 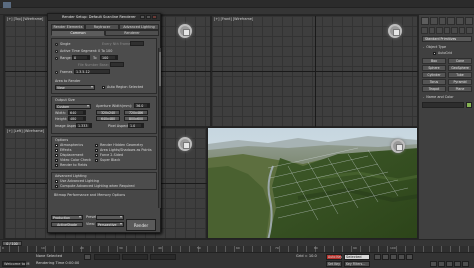 What do you see at coordinates (56, 145) in the screenshot?
I see `atmospherics-checkbox` at bounding box center [56, 145].